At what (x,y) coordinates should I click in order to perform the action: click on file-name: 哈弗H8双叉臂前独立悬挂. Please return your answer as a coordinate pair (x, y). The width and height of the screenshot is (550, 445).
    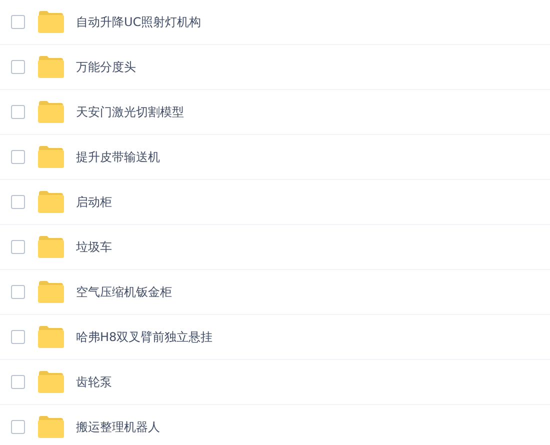
    Looking at the image, I should click on (144, 337).